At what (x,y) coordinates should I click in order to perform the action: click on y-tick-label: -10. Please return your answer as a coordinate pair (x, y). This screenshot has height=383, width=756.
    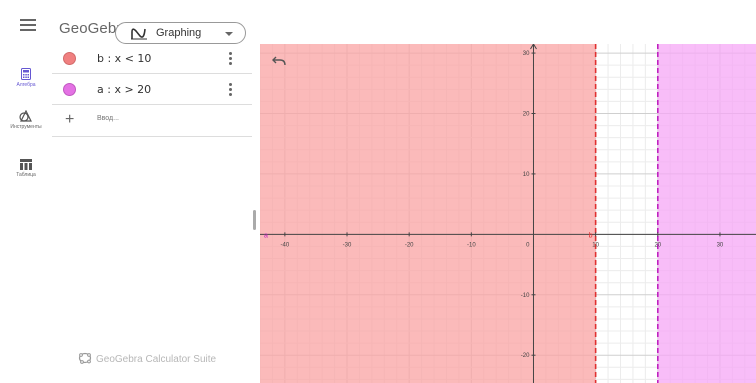
    Looking at the image, I should click on (525, 296).